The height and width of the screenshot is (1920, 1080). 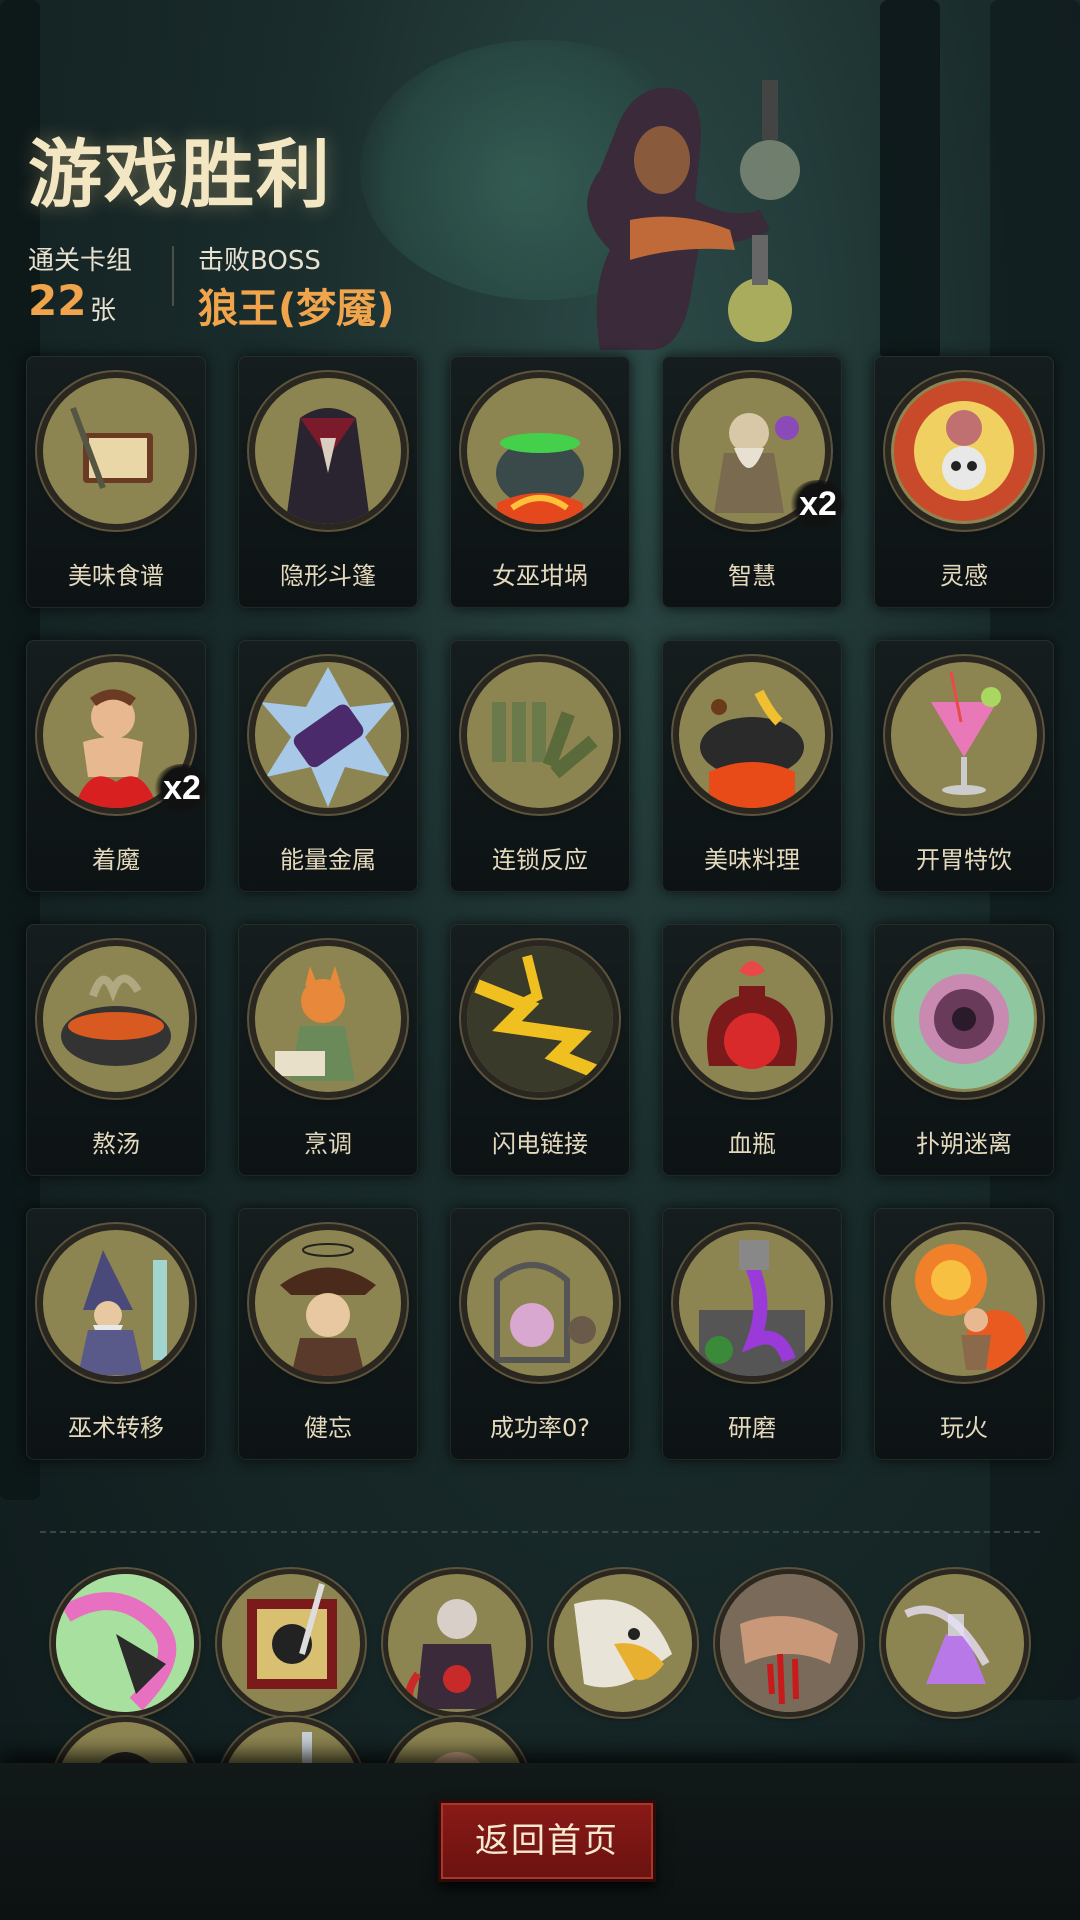 I want to click on card-item: 熬汤, so click(x=116, y=1050).